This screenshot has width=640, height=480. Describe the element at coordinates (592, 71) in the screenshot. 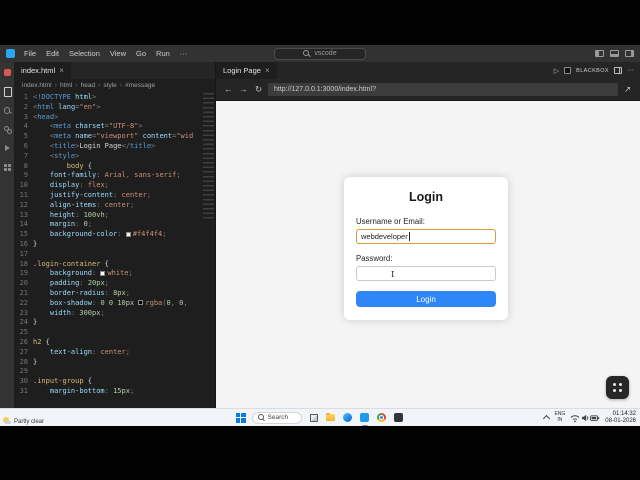

I see `blackbox-label: BLACKBOX` at that location.